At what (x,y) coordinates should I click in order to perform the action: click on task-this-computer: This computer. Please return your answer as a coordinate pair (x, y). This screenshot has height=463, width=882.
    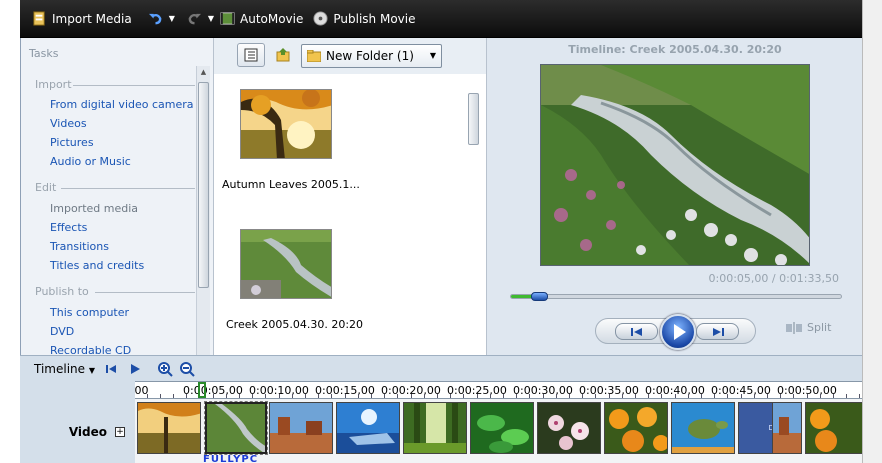
    Looking at the image, I should click on (89, 312).